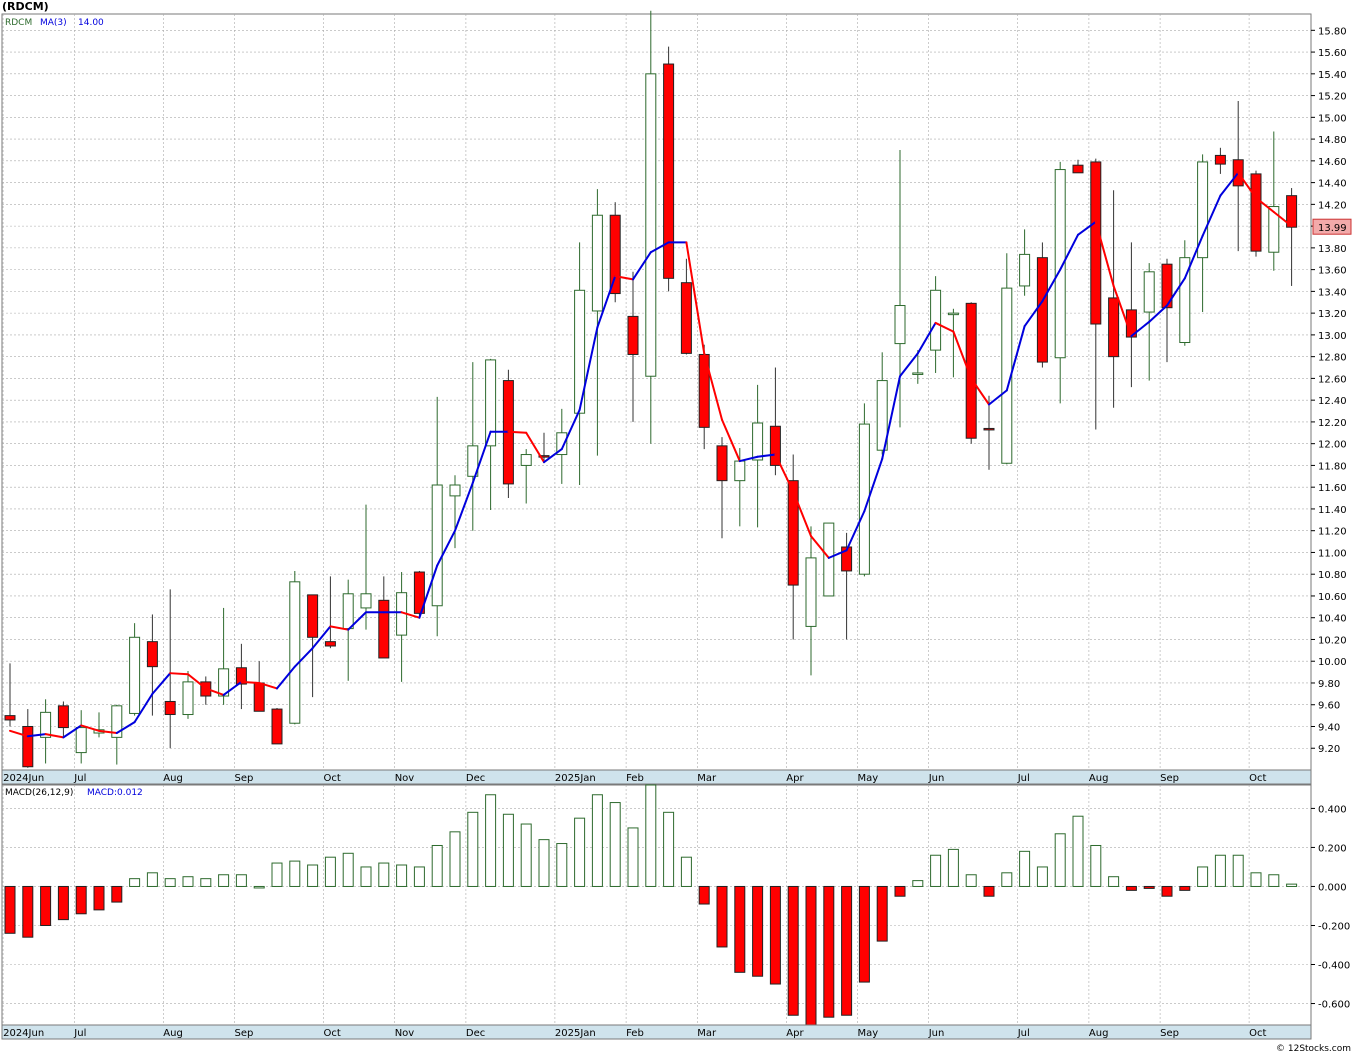  I want to click on macd-month-label: Apr, so click(795, 1033).